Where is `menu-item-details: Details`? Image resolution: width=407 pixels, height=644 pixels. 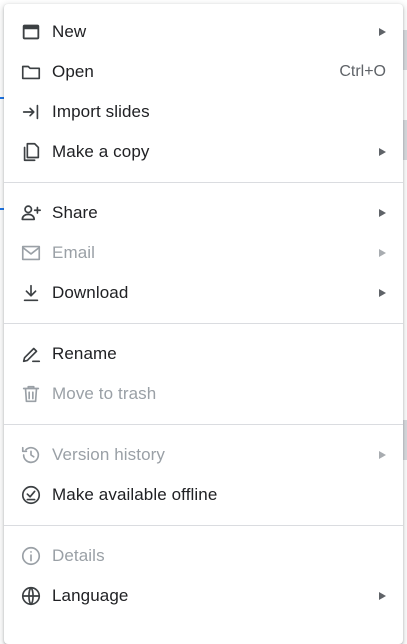
menu-item-details: Details is located at coordinates (203, 556).